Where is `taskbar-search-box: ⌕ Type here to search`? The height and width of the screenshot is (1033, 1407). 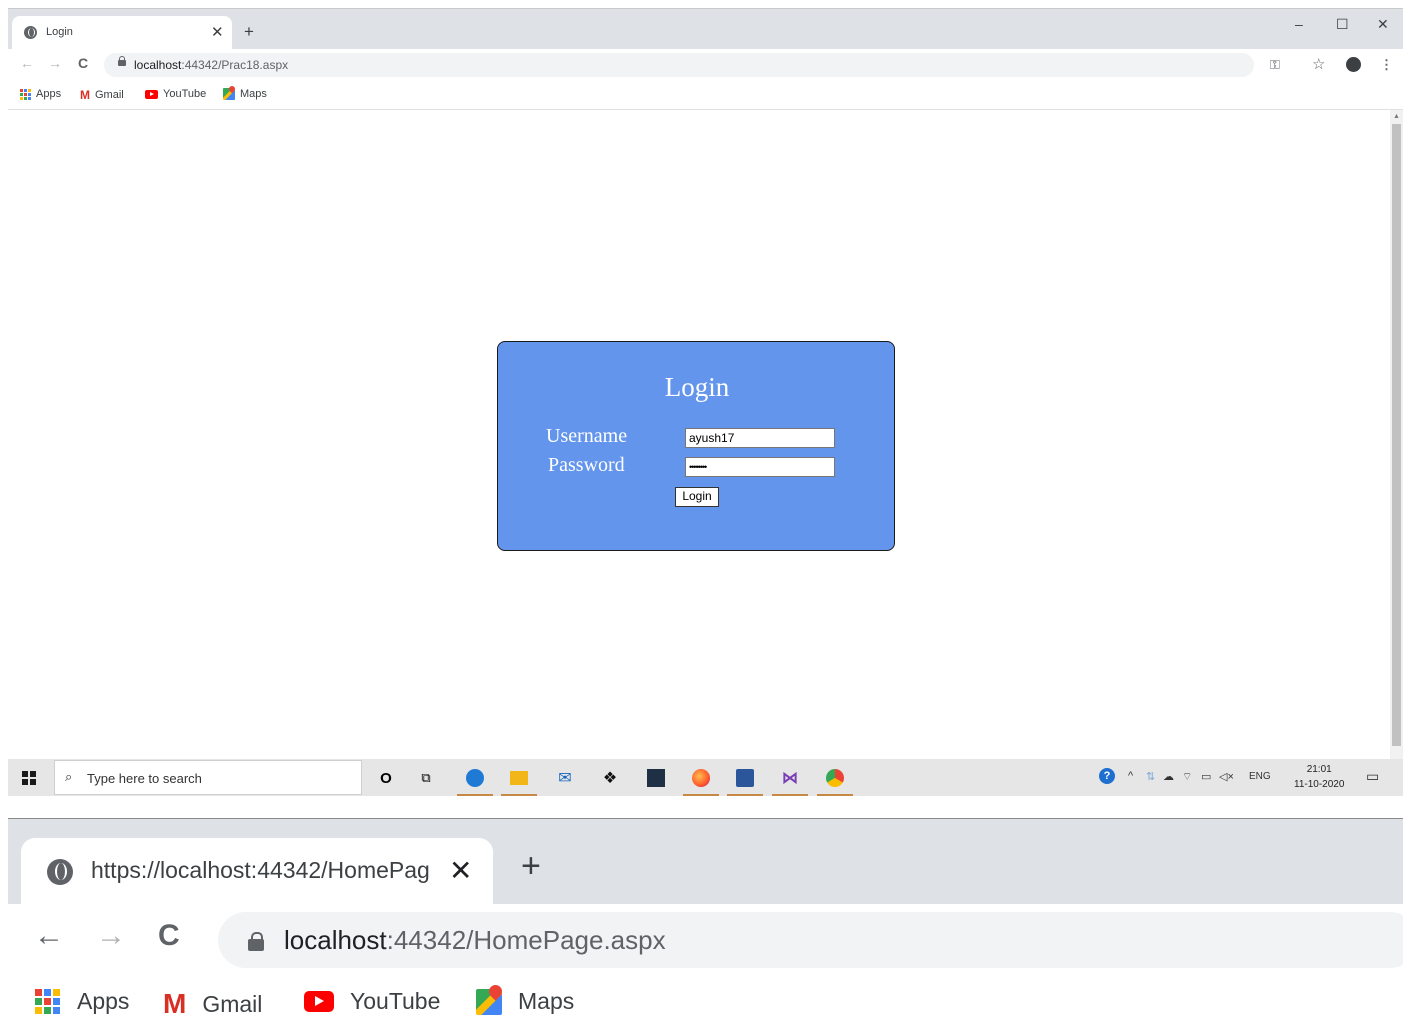 taskbar-search-box: ⌕ Type here to search is located at coordinates (208, 777).